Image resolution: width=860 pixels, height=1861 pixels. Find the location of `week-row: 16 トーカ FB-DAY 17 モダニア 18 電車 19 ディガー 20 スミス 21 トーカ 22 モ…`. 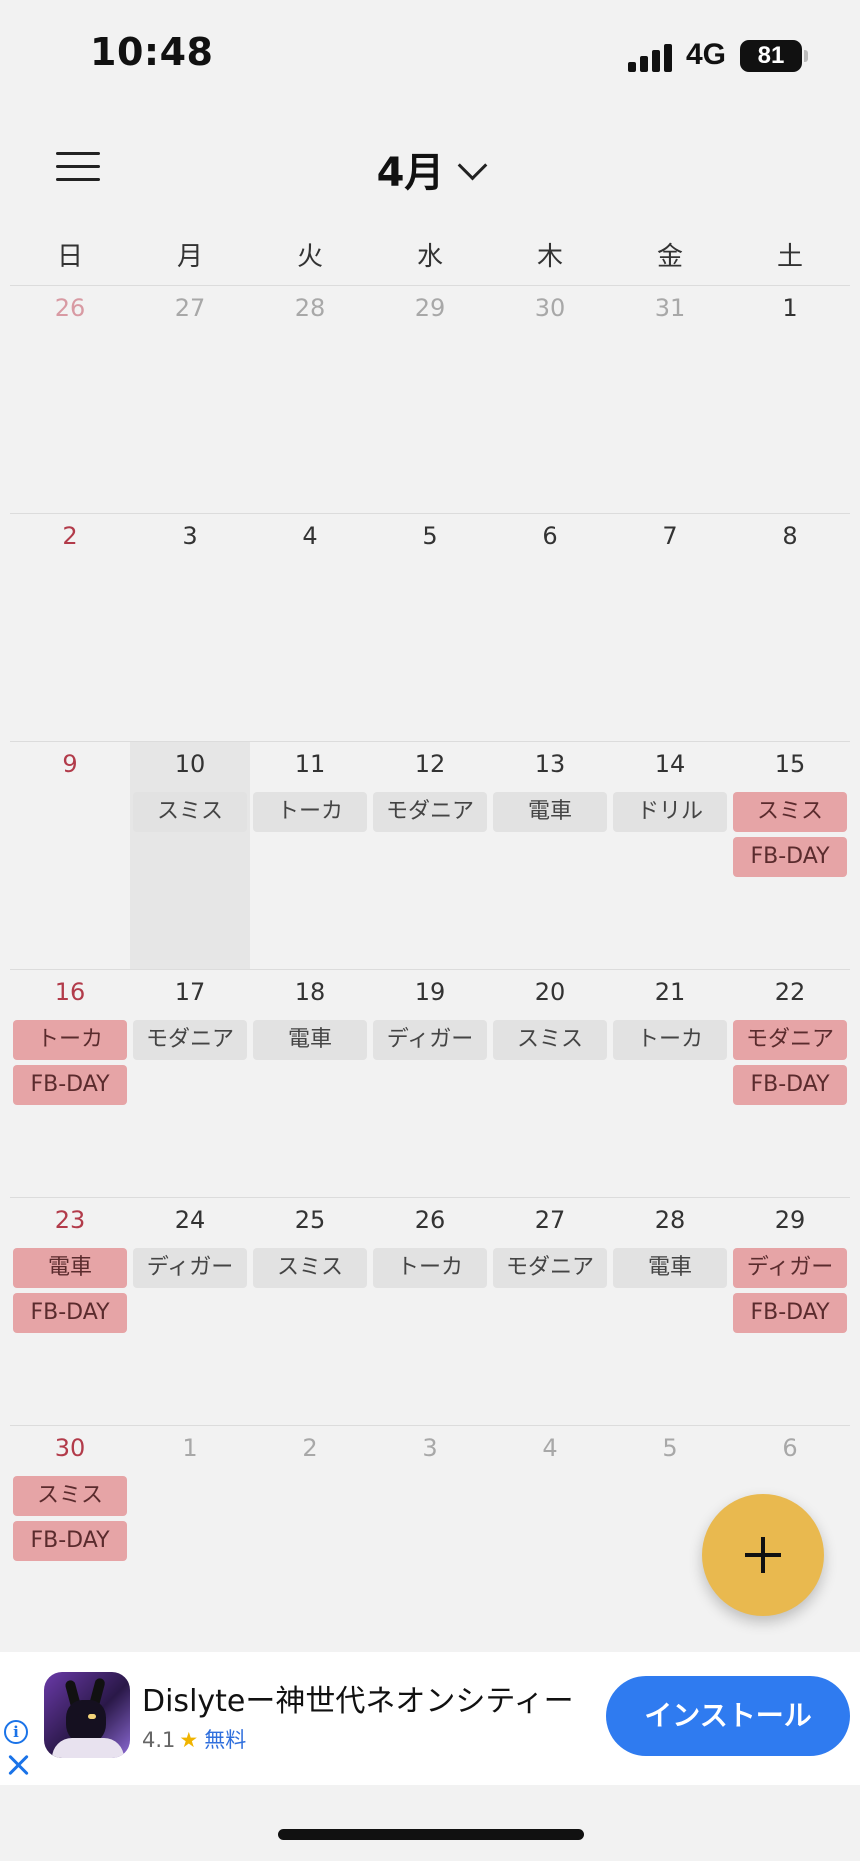

week-row: 16 トーカ FB-DAY 17 モダニア 18 電車 19 ディガー 20 スミス 21 トーカ 22 モ… is located at coordinates (430, 1083).